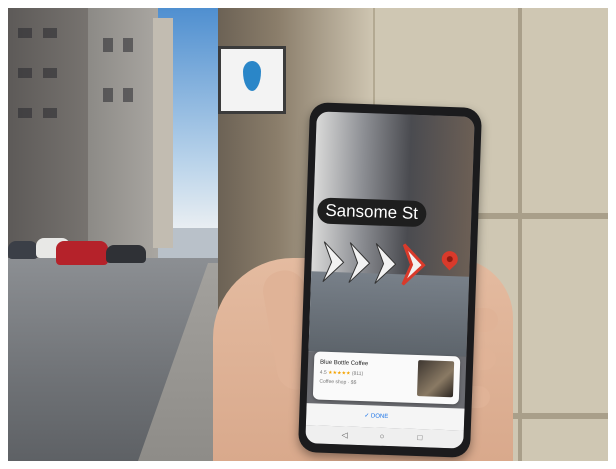  What do you see at coordinates (344, 434) in the screenshot?
I see `back-icon: ◁` at bounding box center [344, 434].